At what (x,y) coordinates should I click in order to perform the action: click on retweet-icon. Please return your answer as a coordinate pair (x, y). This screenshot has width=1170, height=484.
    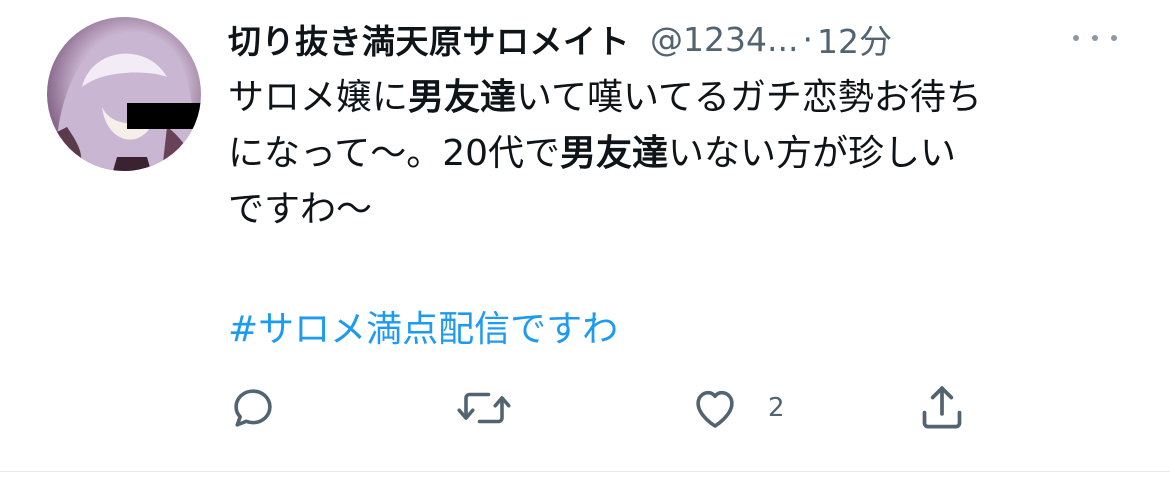
    Looking at the image, I should click on (484, 408).